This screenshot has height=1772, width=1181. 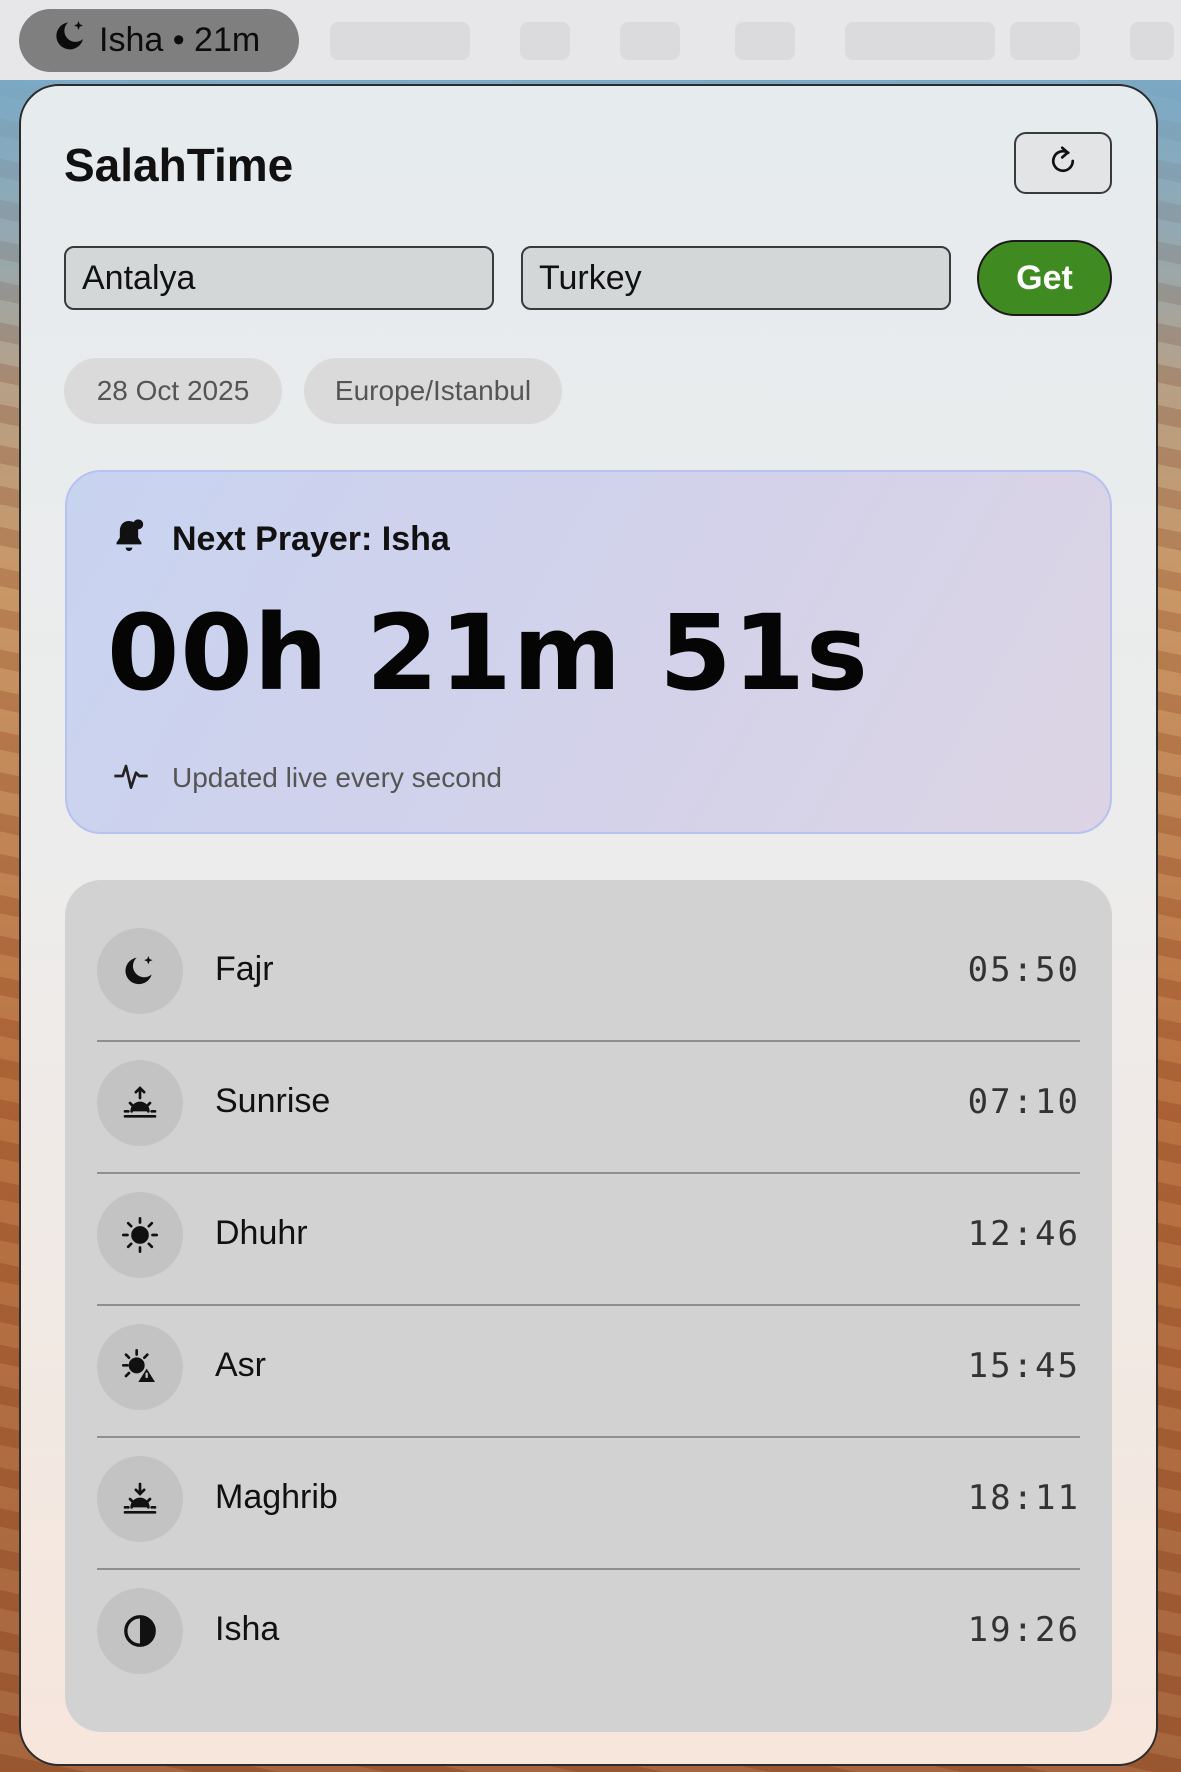 I want to click on country-input: Turkey, so click(x=736, y=278).